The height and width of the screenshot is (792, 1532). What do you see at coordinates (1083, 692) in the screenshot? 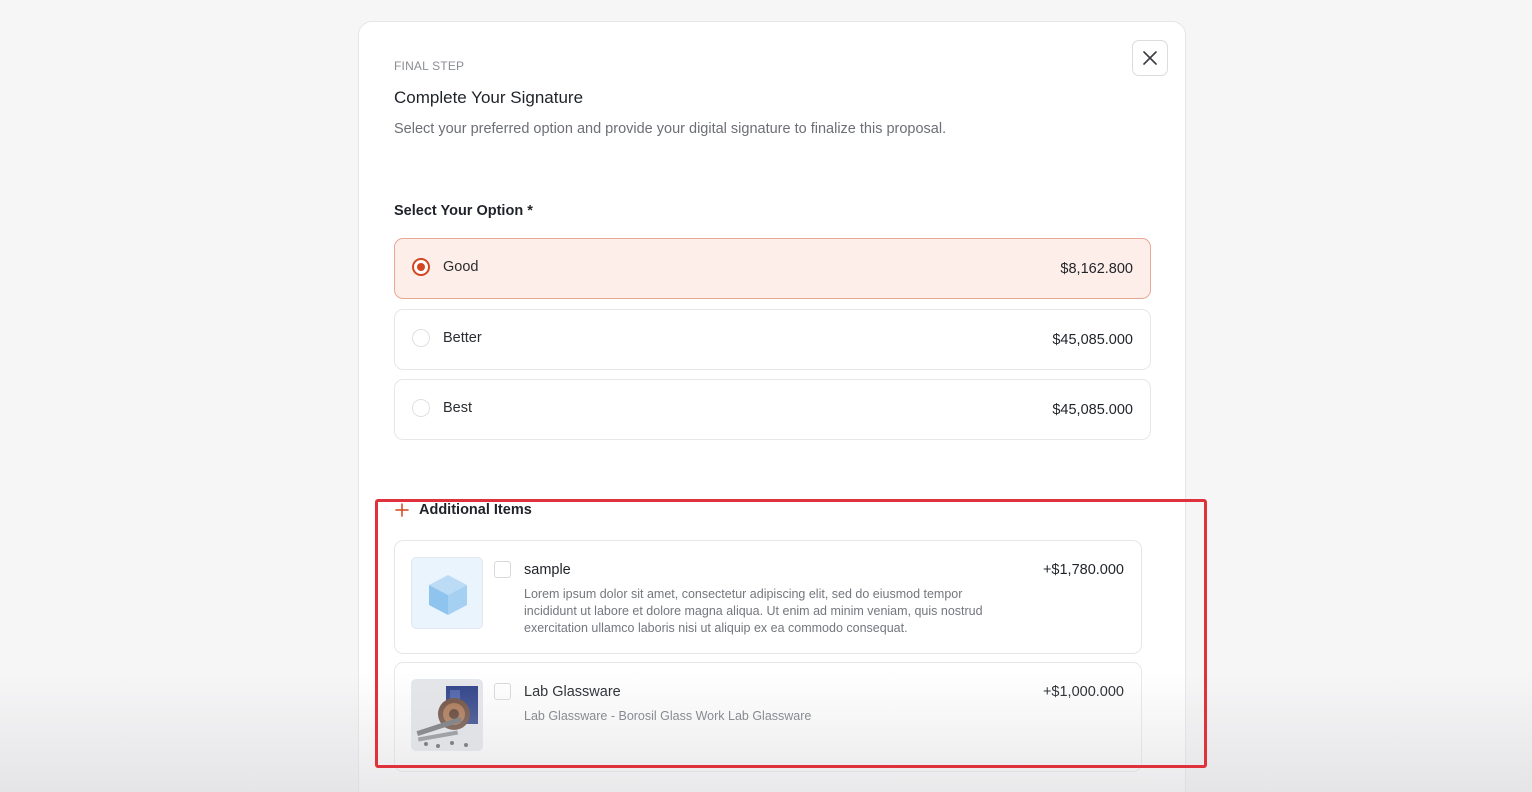
I see `item-price: +$1,000.000` at bounding box center [1083, 692].